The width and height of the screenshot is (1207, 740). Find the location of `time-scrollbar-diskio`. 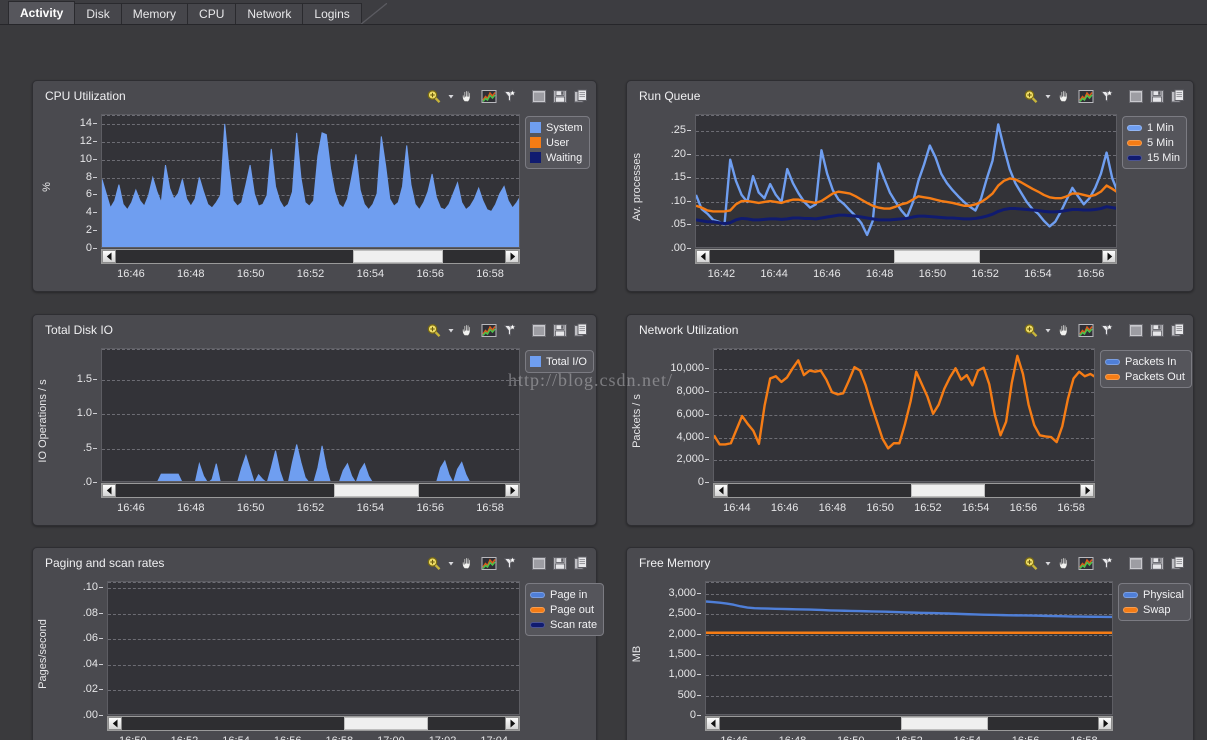

time-scrollbar-diskio is located at coordinates (310, 490).